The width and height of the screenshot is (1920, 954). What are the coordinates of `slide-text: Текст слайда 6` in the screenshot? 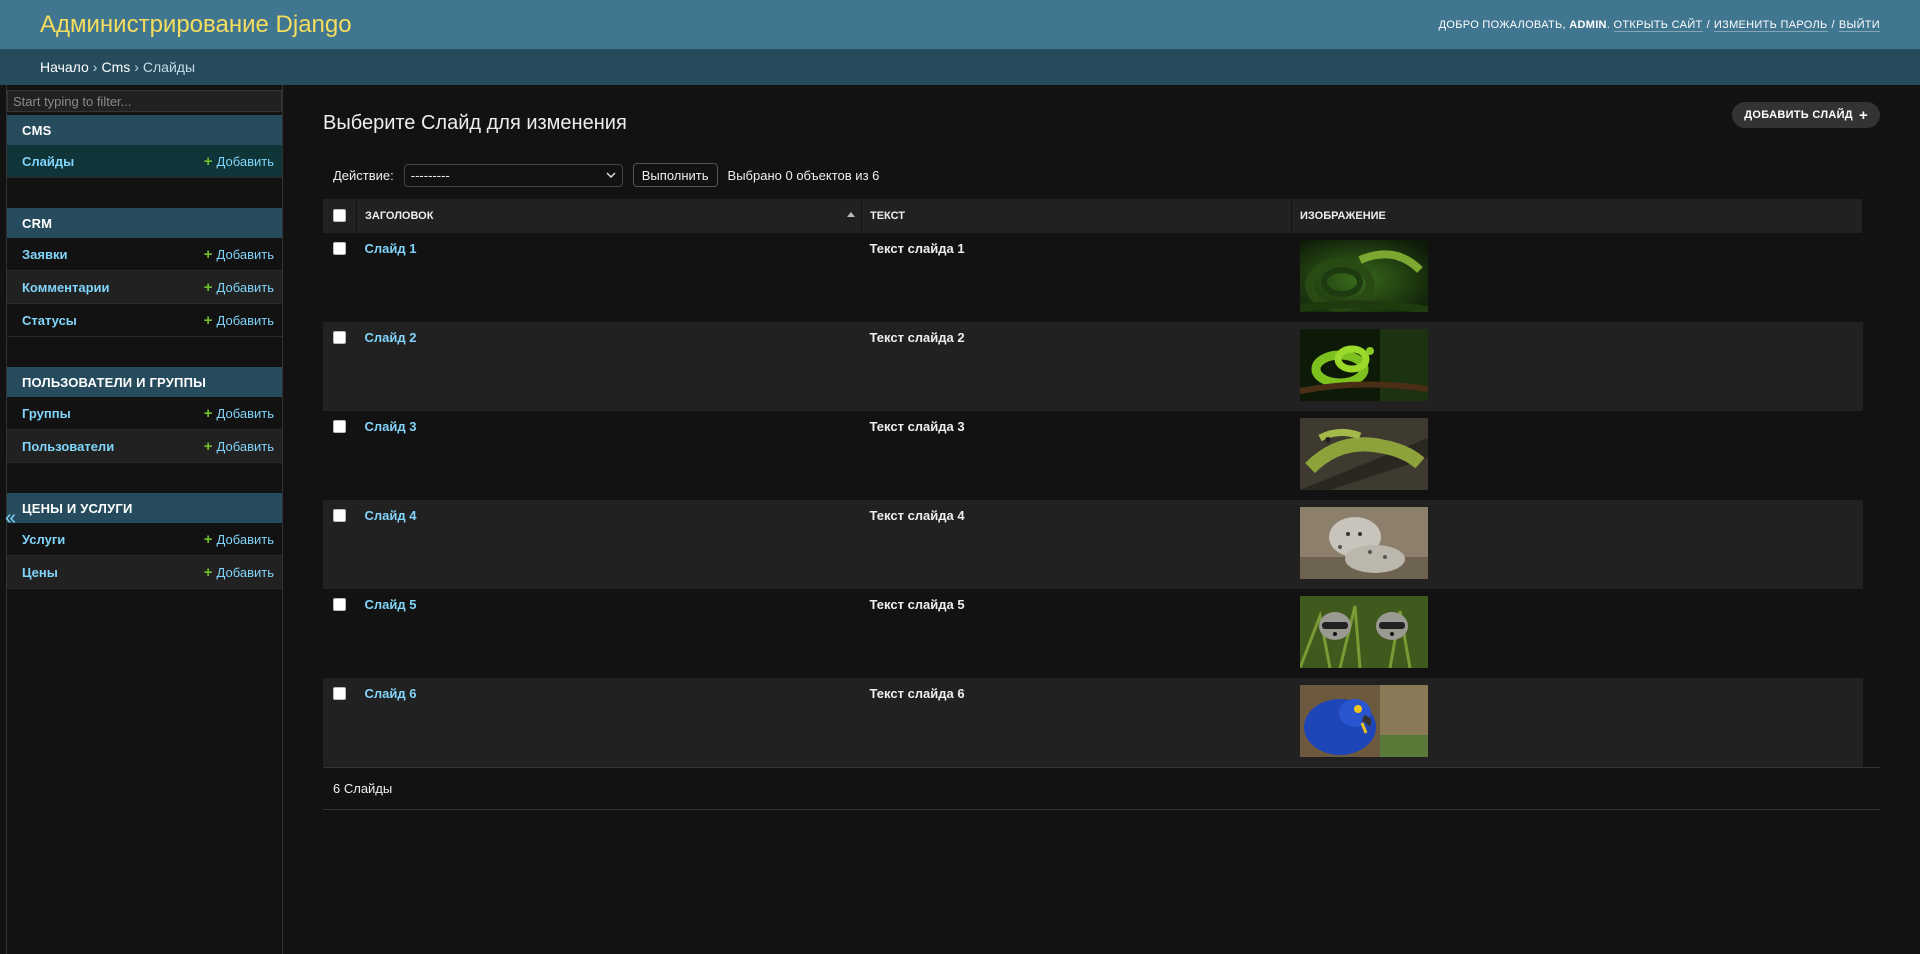 It's located at (917, 693).